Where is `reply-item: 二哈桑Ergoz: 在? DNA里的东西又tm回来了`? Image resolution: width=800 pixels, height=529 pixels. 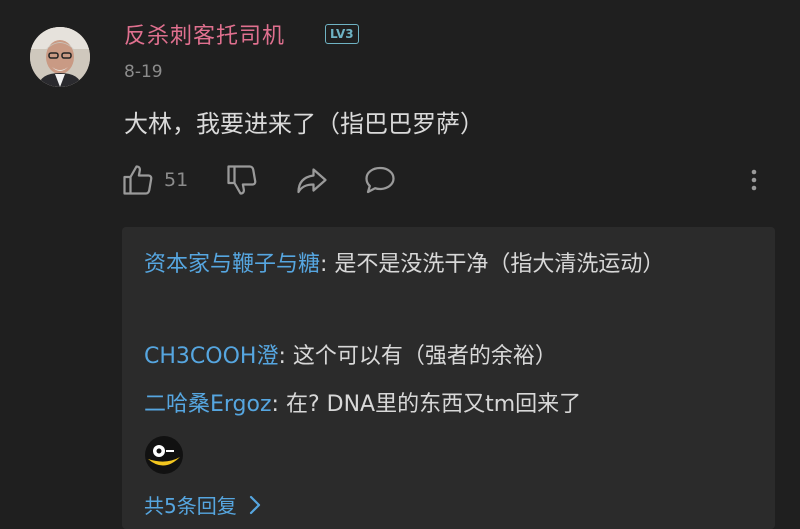
reply-item: 二哈桑Ergoz: 在? DNA里的东西又tm回来了 is located at coordinates (444, 405).